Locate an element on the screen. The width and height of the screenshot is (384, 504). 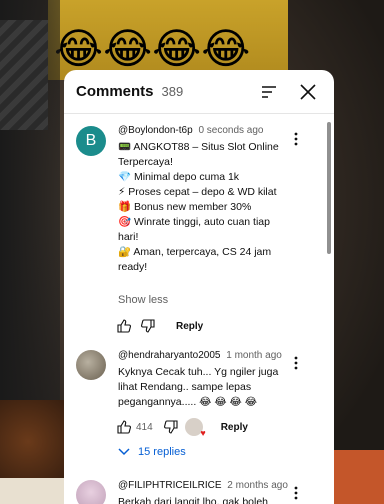
video-bright-area is located at coordinates (35, 491).